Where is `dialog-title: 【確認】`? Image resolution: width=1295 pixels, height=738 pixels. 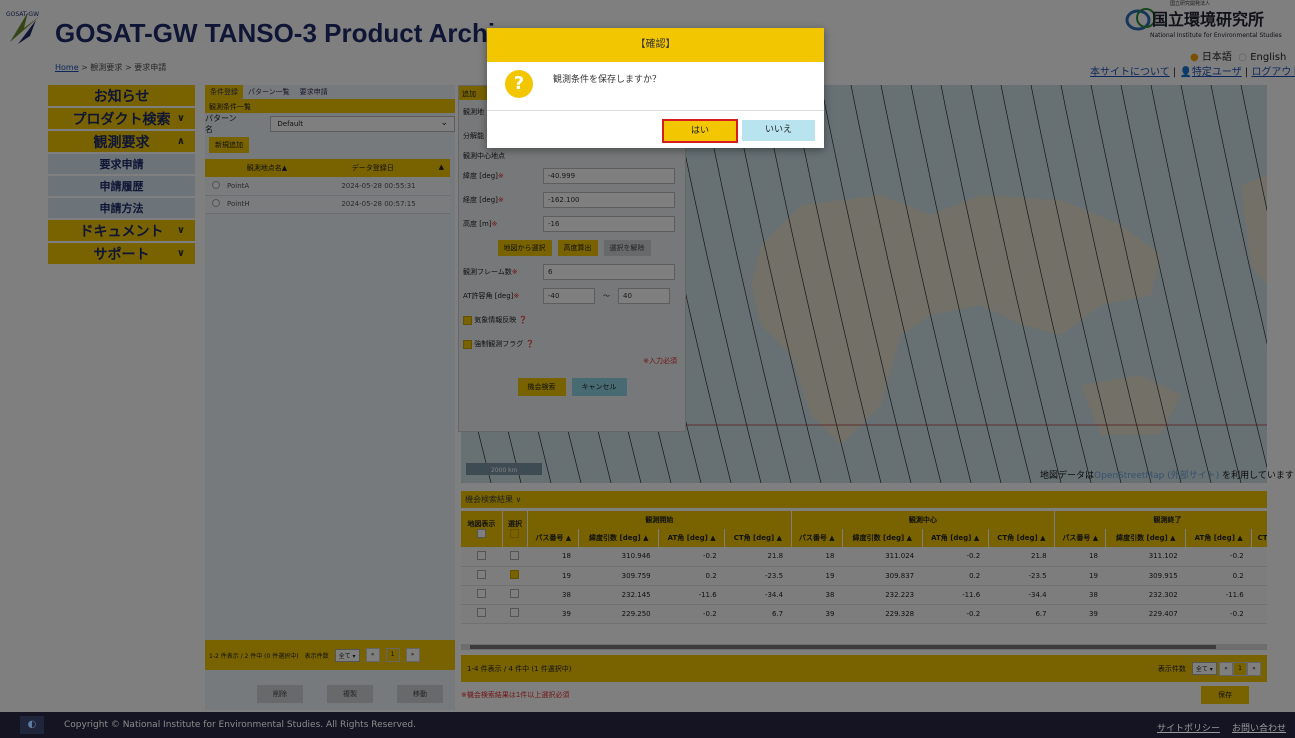 dialog-title: 【確認】 is located at coordinates (655, 45).